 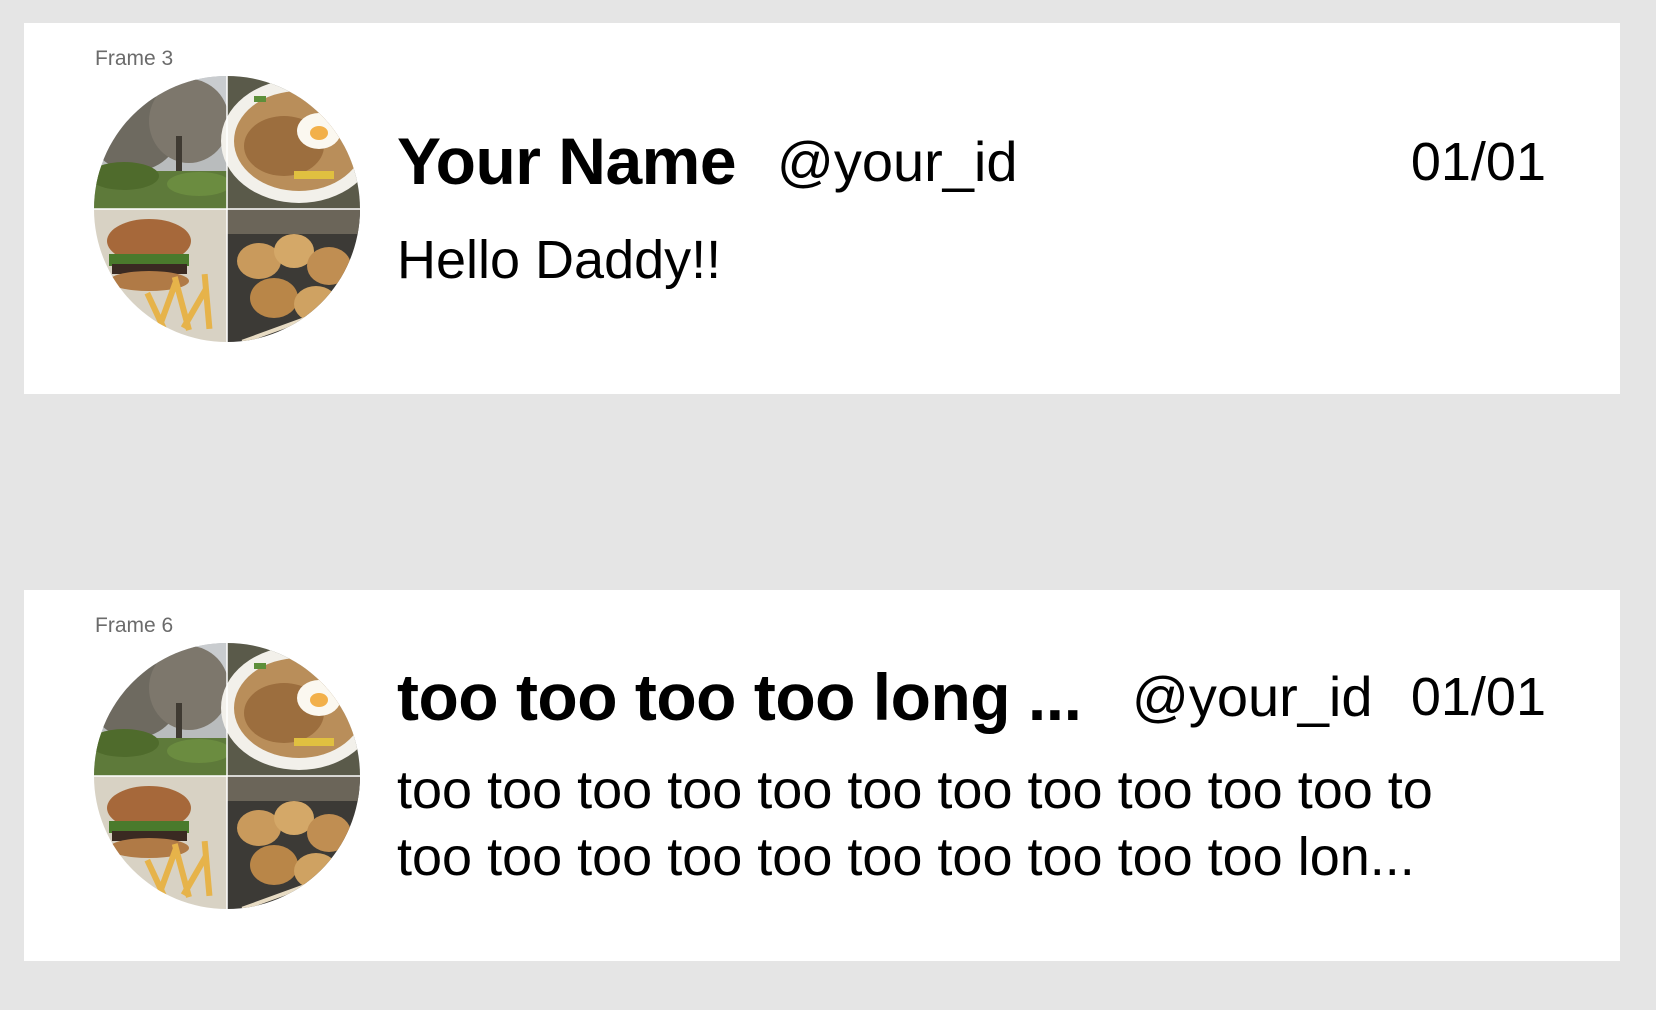 What do you see at coordinates (567, 161) in the screenshot?
I see `display-name: Your Name` at bounding box center [567, 161].